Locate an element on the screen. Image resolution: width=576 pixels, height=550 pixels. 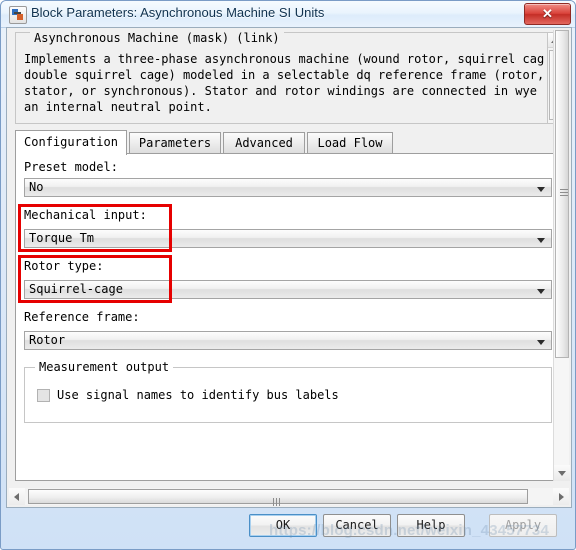
description-legend: Asynchronous Machine (mask) (link) is located at coordinates (157, 38).